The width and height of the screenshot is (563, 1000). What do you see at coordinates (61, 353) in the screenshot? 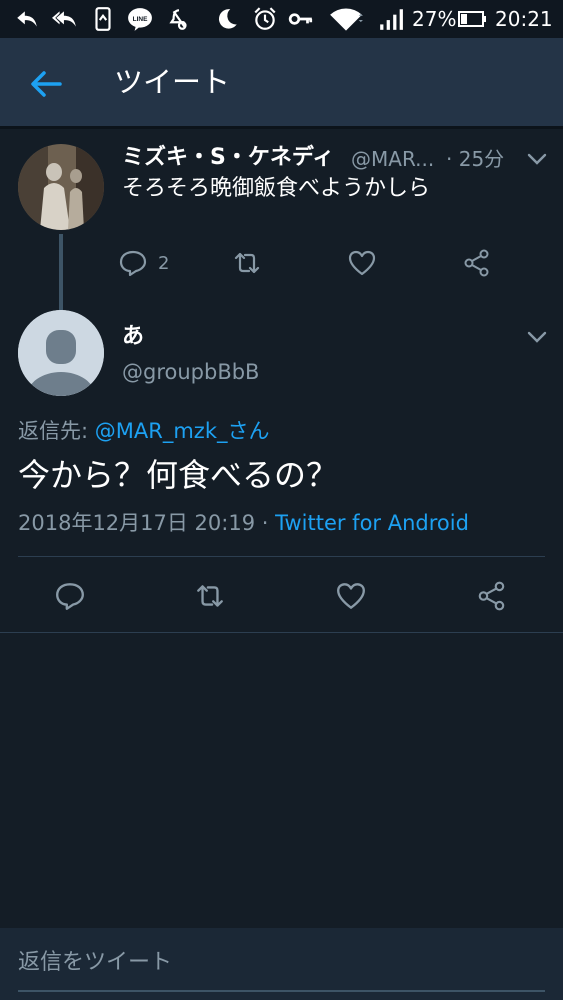
I see `main-tweet-avatar` at bounding box center [61, 353].